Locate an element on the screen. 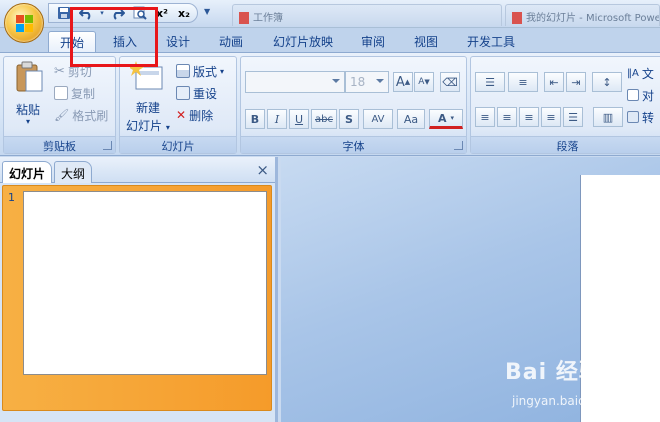 The image size is (660, 422). text-direction-button: ‖A 文 is located at coordinates (640, 73).